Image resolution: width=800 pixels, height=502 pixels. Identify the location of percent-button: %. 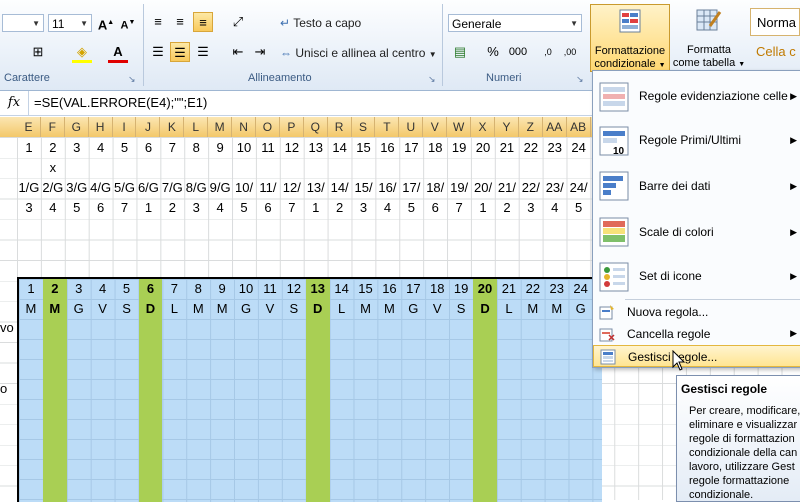
(493, 52).